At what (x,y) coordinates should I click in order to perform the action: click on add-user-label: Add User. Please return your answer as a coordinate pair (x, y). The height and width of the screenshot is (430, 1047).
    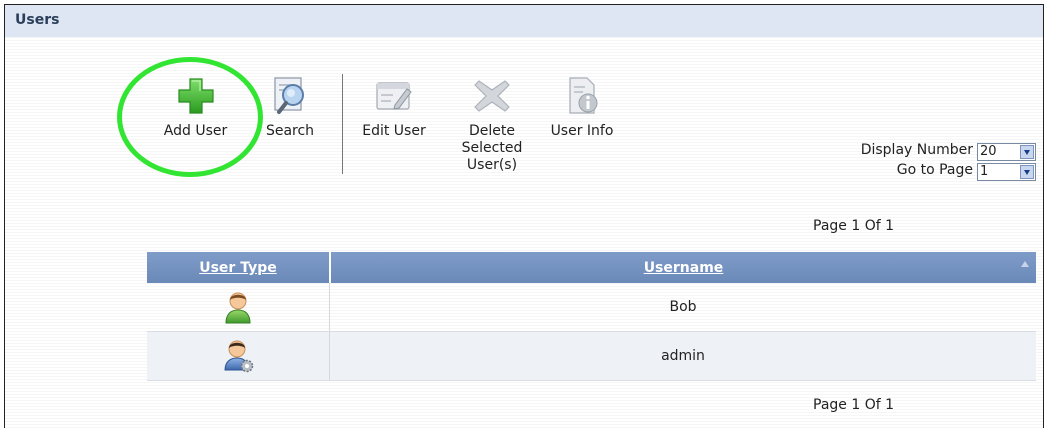
    Looking at the image, I should click on (195, 131).